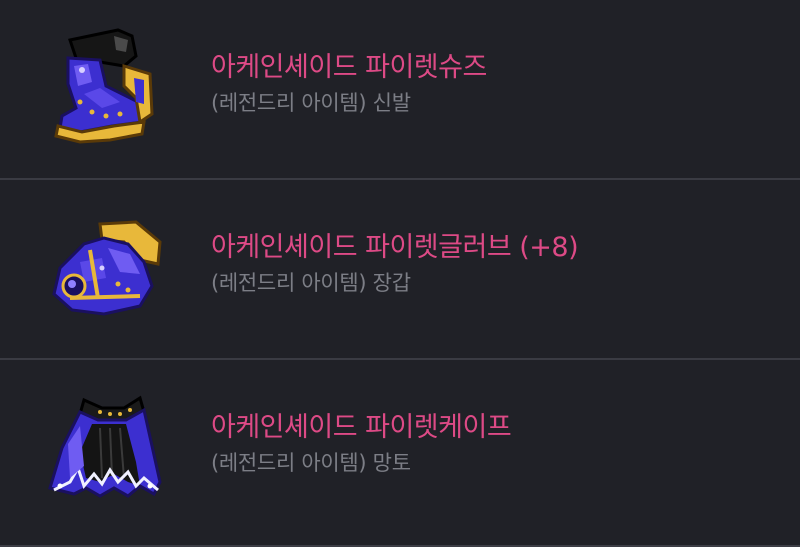 The width and height of the screenshot is (800, 547). What do you see at coordinates (105, 87) in the screenshot?
I see `arcane-shoes-icon` at bounding box center [105, 87].